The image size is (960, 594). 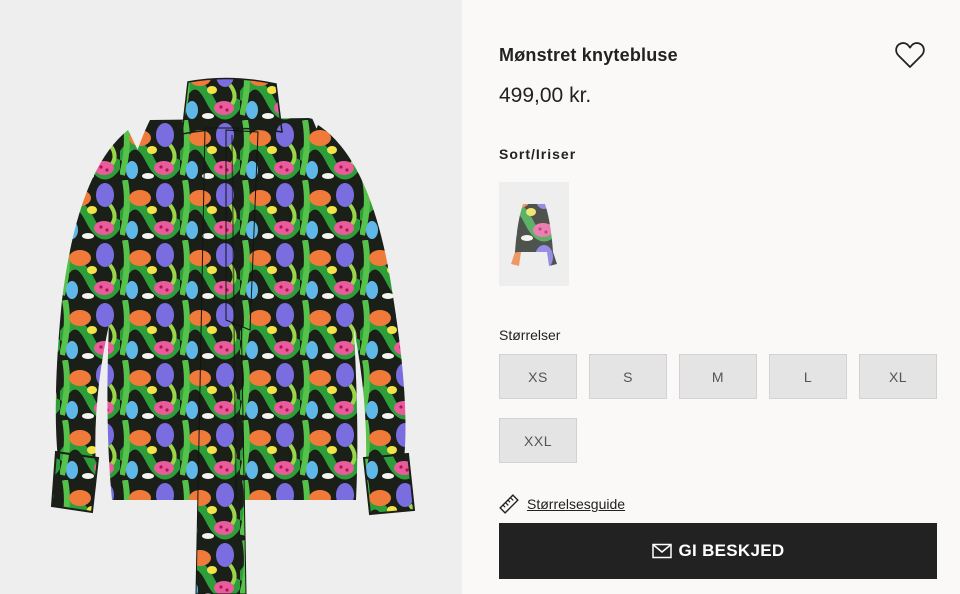 What do you see at coordinates (628, 376) in the screenshot?
I see `size-option-s: S` at bounding box center [628, 376].